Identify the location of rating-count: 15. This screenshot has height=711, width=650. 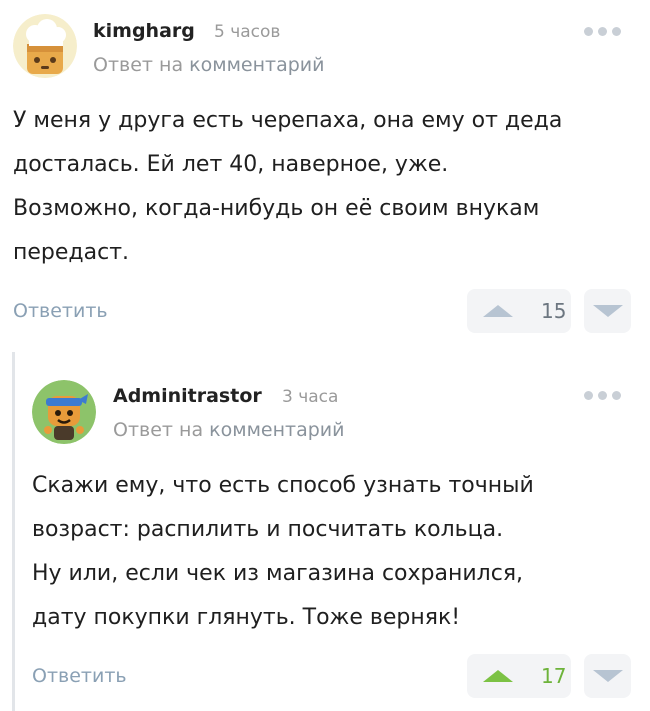
(554, 311).